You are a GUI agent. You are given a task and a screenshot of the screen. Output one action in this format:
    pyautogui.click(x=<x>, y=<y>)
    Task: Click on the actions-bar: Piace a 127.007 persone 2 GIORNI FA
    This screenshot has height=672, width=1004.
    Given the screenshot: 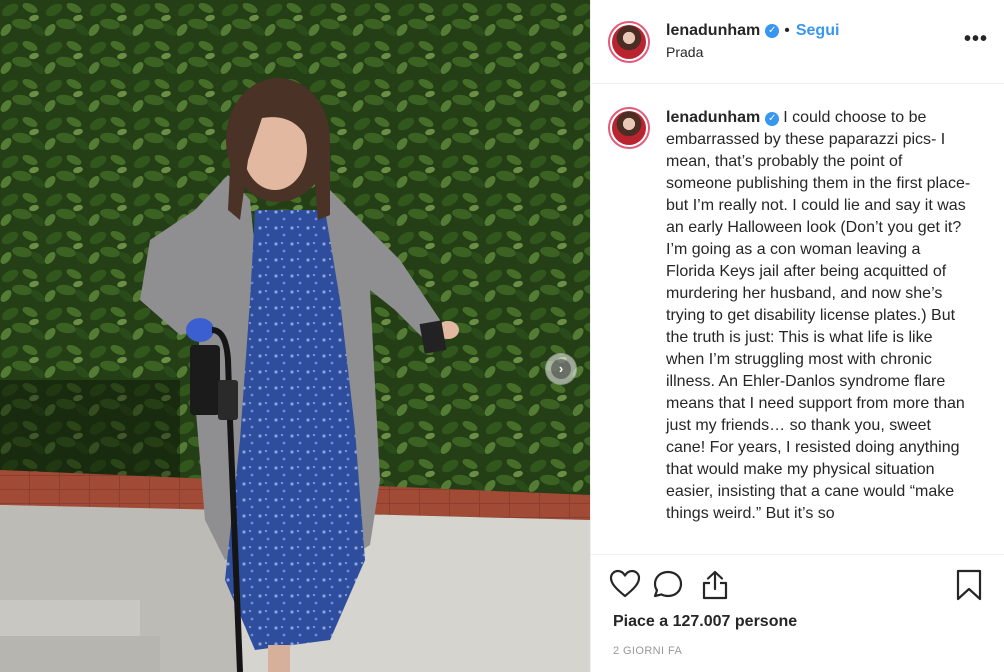 What is the action you would take?
    pyautogui.click(x=797, y=613)
    